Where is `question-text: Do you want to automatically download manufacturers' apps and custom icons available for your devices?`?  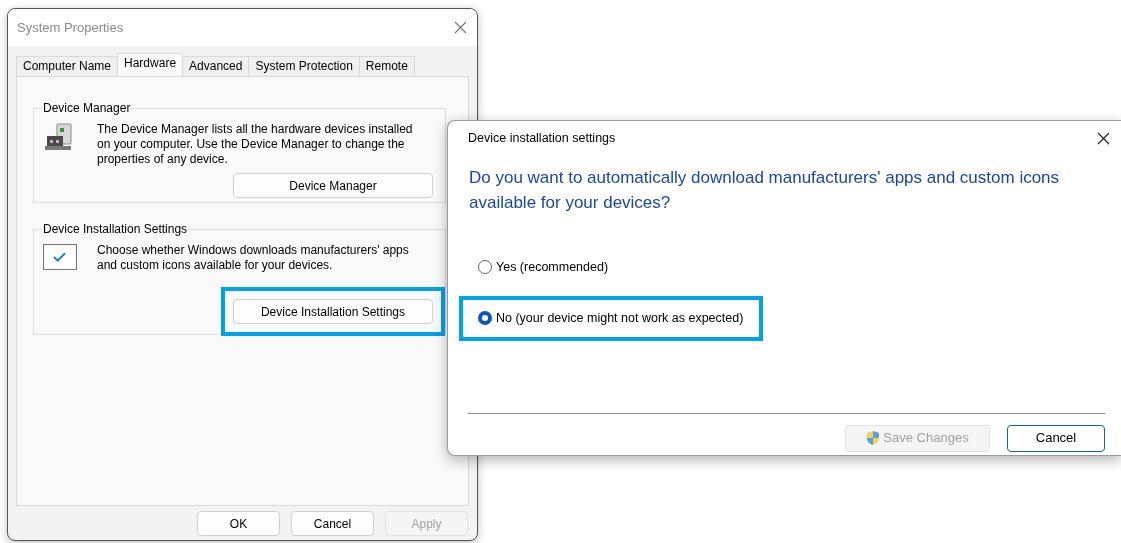 question-text: Do you want to automatically download manufacturers' apps and custom icons available for your devices? is located at coordinates (765, 190).